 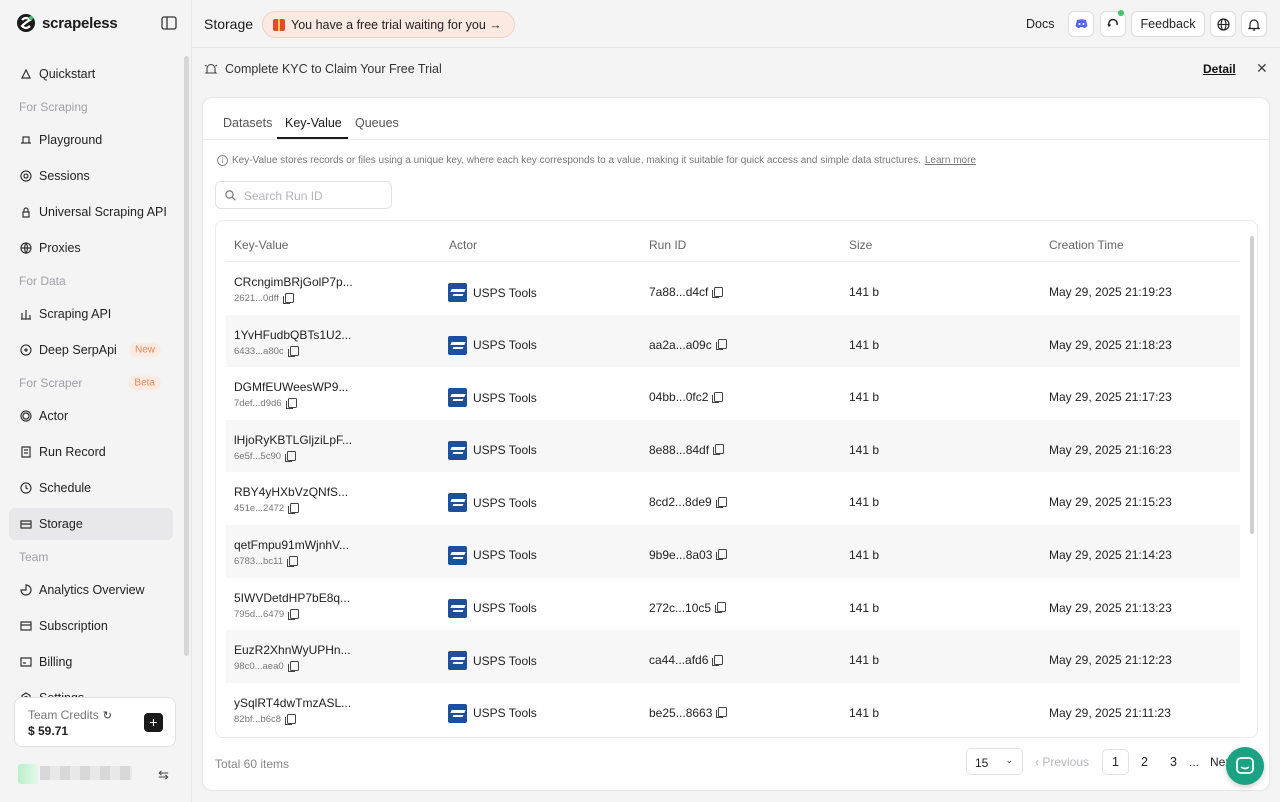 I want to click on refresh-icon: ↻, so click(x=107, y=715).